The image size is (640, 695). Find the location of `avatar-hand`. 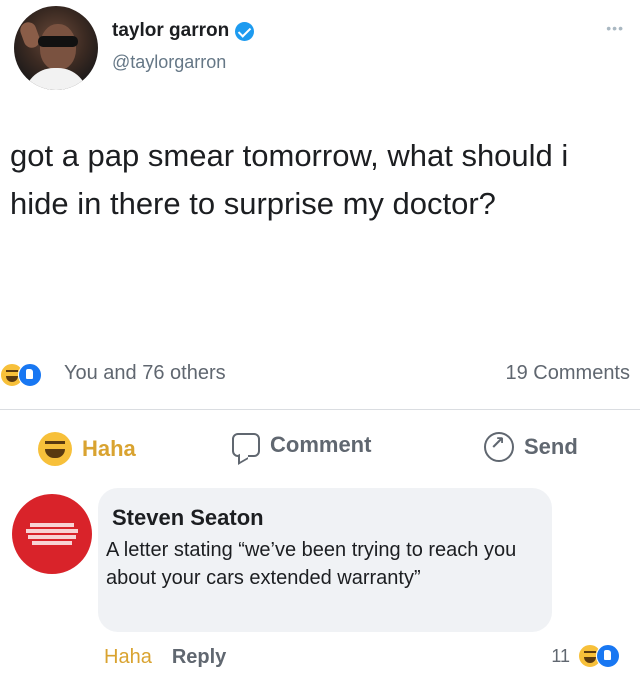

avatar-hand is located at coordinates (30, 35).